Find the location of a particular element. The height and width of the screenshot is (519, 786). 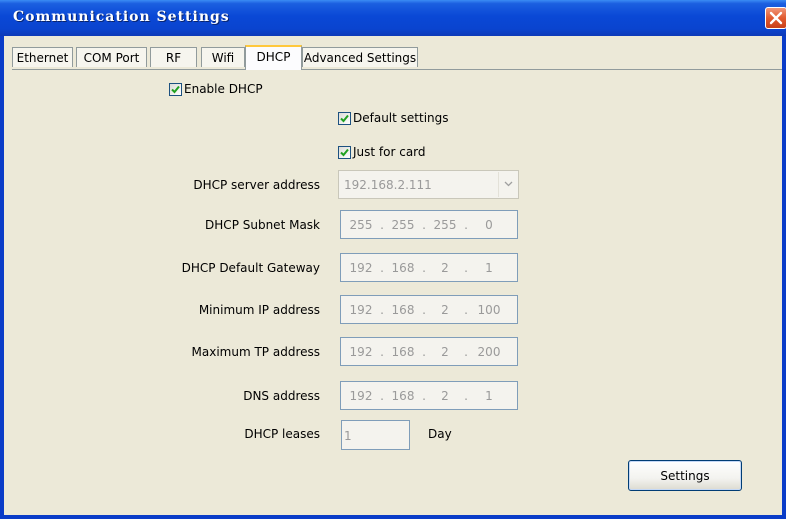

dns-address-field: 192 . 168 . 2 . 1 is located at coordinates (429, 395).